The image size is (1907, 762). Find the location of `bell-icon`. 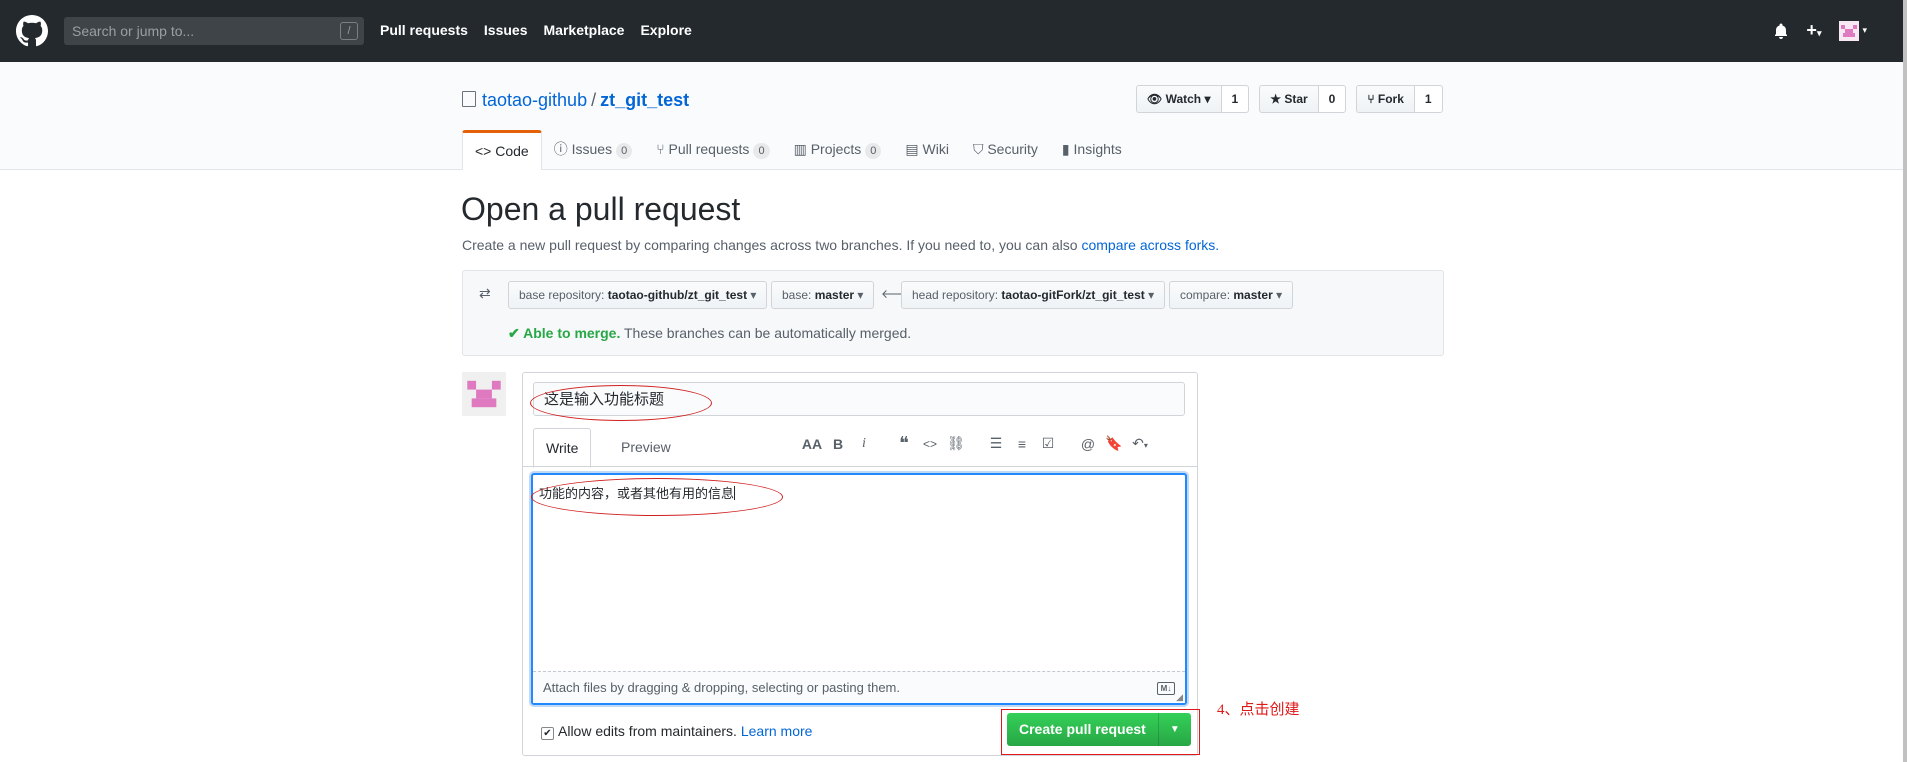

bell-icon is located at coordinates (1781, 31).